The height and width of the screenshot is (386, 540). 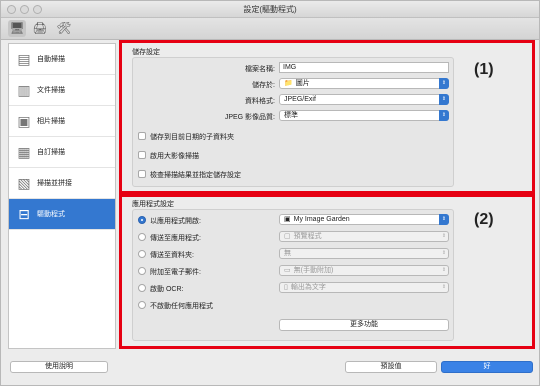 What do you see at coordinates (24, 9) in the screenshot?
I see `minimize-window-button` at bounding box center [24, 9].